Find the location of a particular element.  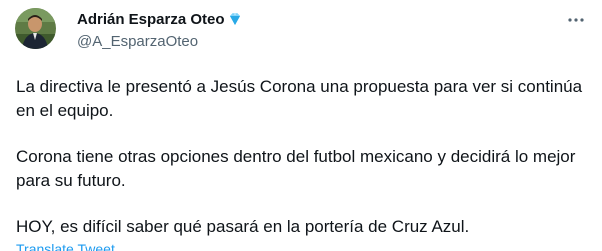

name-row: Adrián Esparza Oteo is located at coordinates (160, 19).